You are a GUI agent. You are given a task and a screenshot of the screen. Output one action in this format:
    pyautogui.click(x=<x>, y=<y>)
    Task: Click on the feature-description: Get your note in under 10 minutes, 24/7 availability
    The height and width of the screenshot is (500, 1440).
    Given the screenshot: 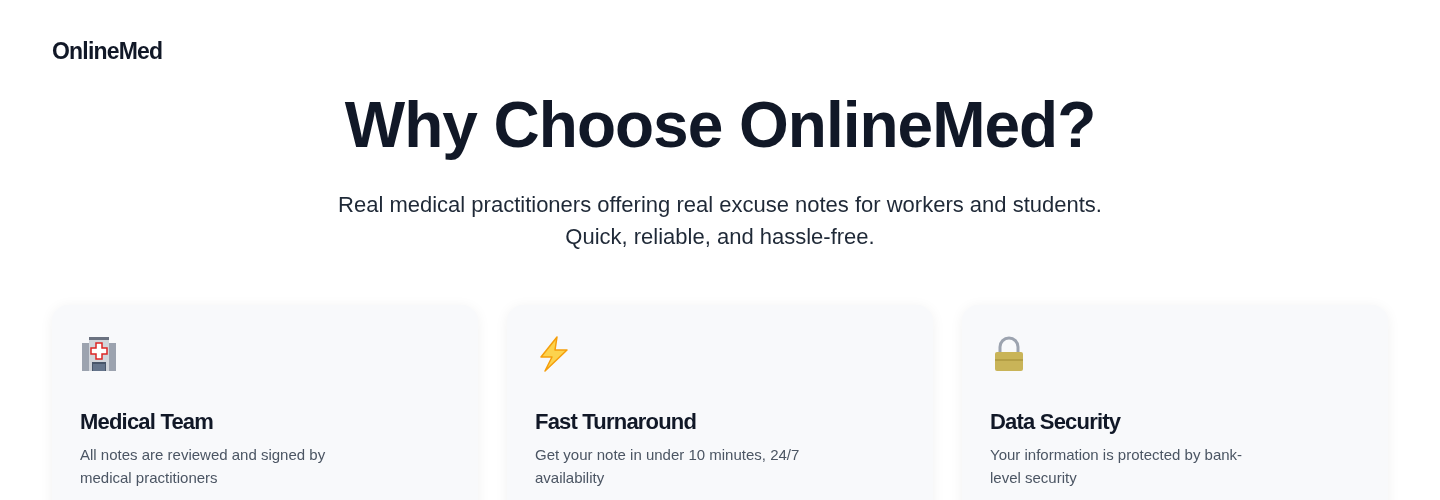 What is the action you would take?
    pyautogui.click(x=668, y=466)
    